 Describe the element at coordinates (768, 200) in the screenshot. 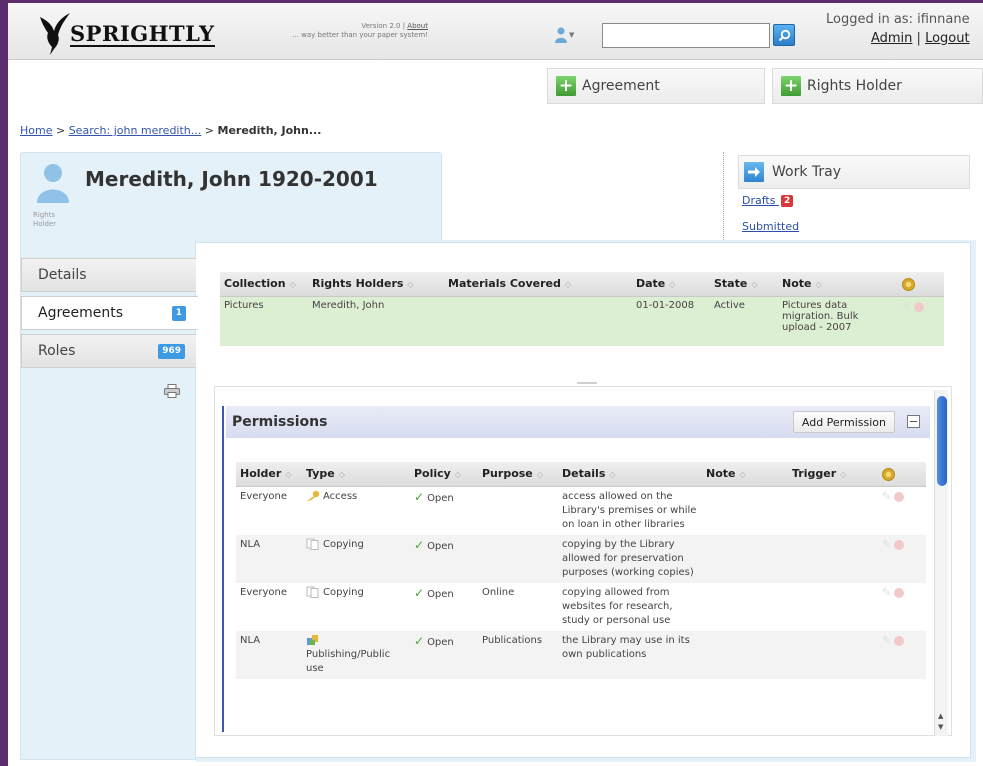

I see `drafts-link: Drafts 2` at that location.